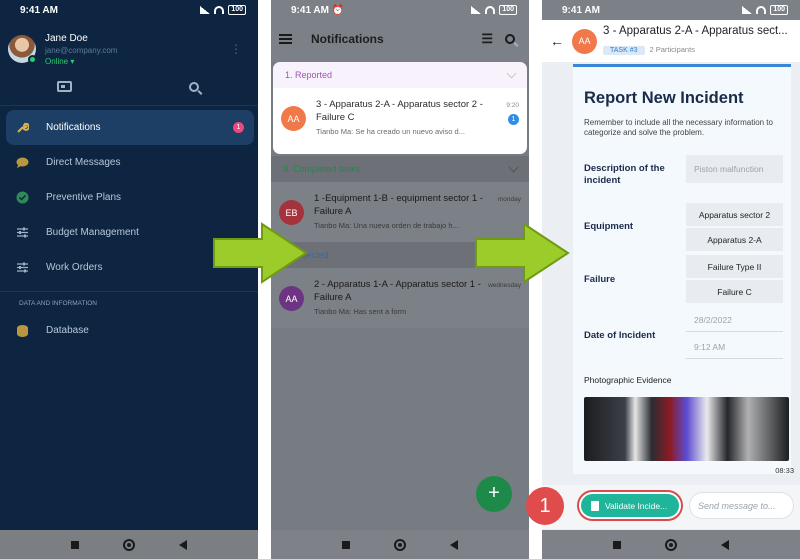 The image size is (800, 559). I want to click on section-completed: 3. Completed tasks, so click(400, 169).